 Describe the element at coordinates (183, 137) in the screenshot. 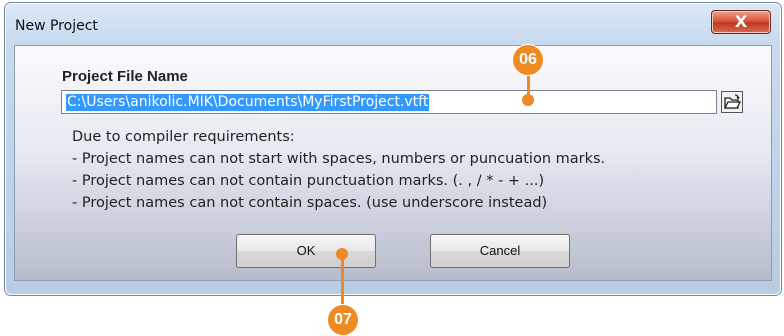

I see `note-line: Due to compiler requirements:` at that location.